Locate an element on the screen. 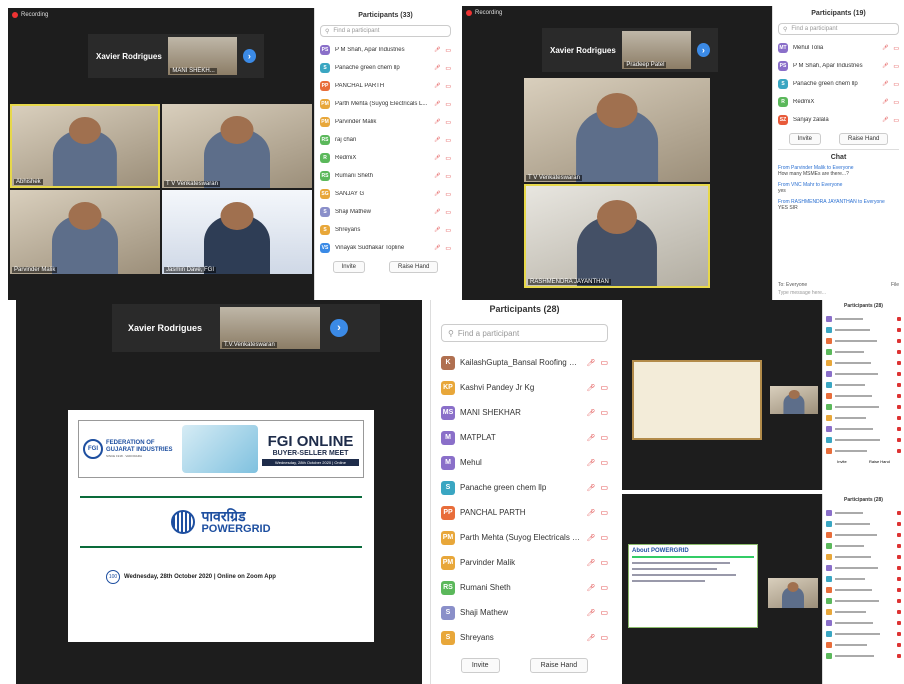 The image size is (904, 684). video-tile-4: Jasmin Dave, FGI is located at coordinates (237, 232).